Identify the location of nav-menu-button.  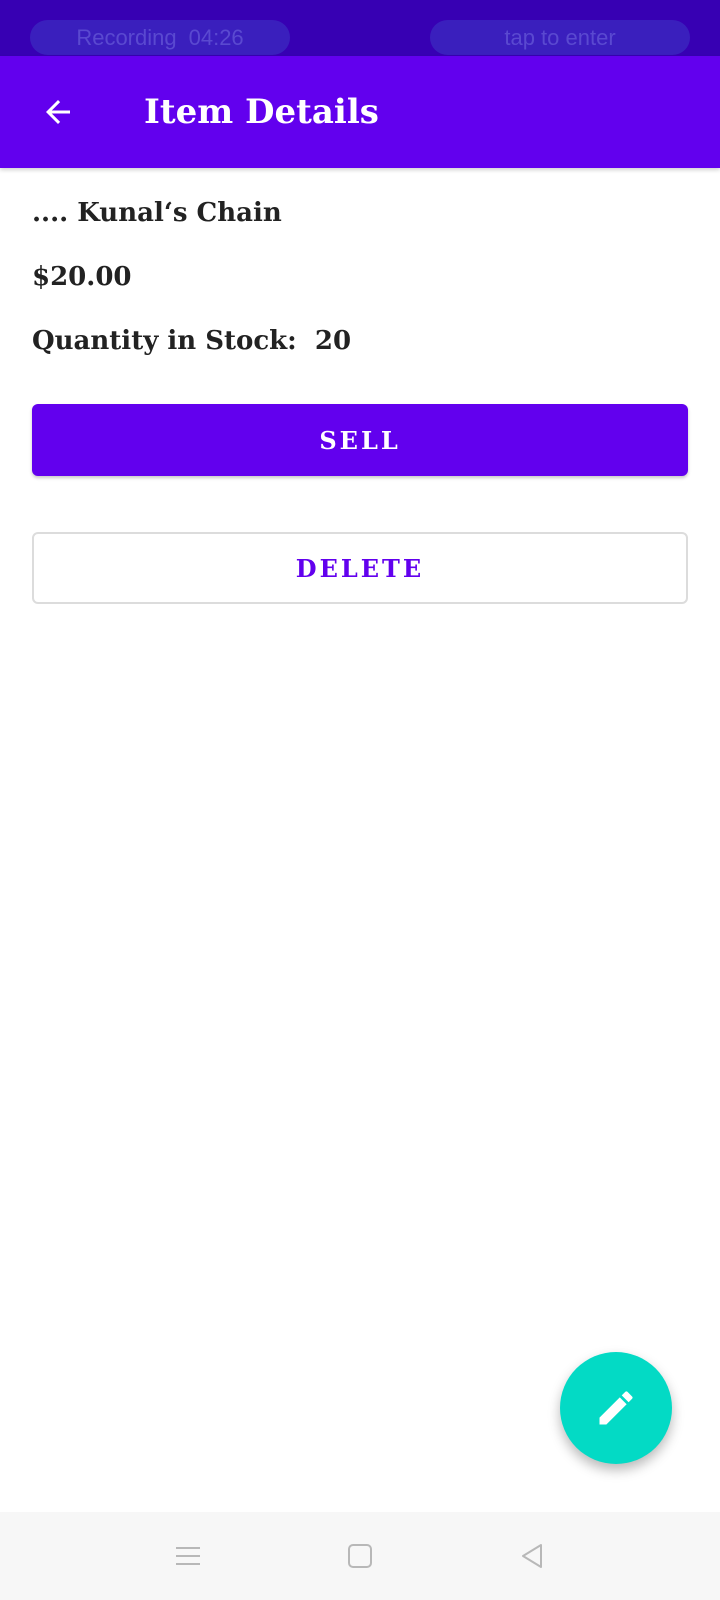
(188, 1556).